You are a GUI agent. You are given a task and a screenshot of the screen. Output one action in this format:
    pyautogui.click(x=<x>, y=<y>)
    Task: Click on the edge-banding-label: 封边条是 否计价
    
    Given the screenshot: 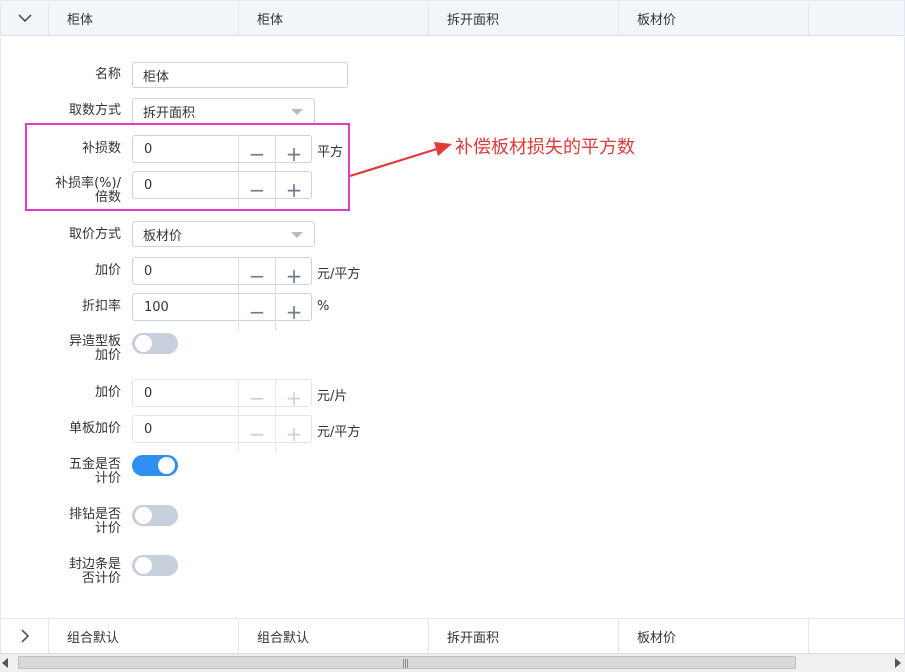 What is the action you would take?
    pyautogui.click(x=81, y=572)
    